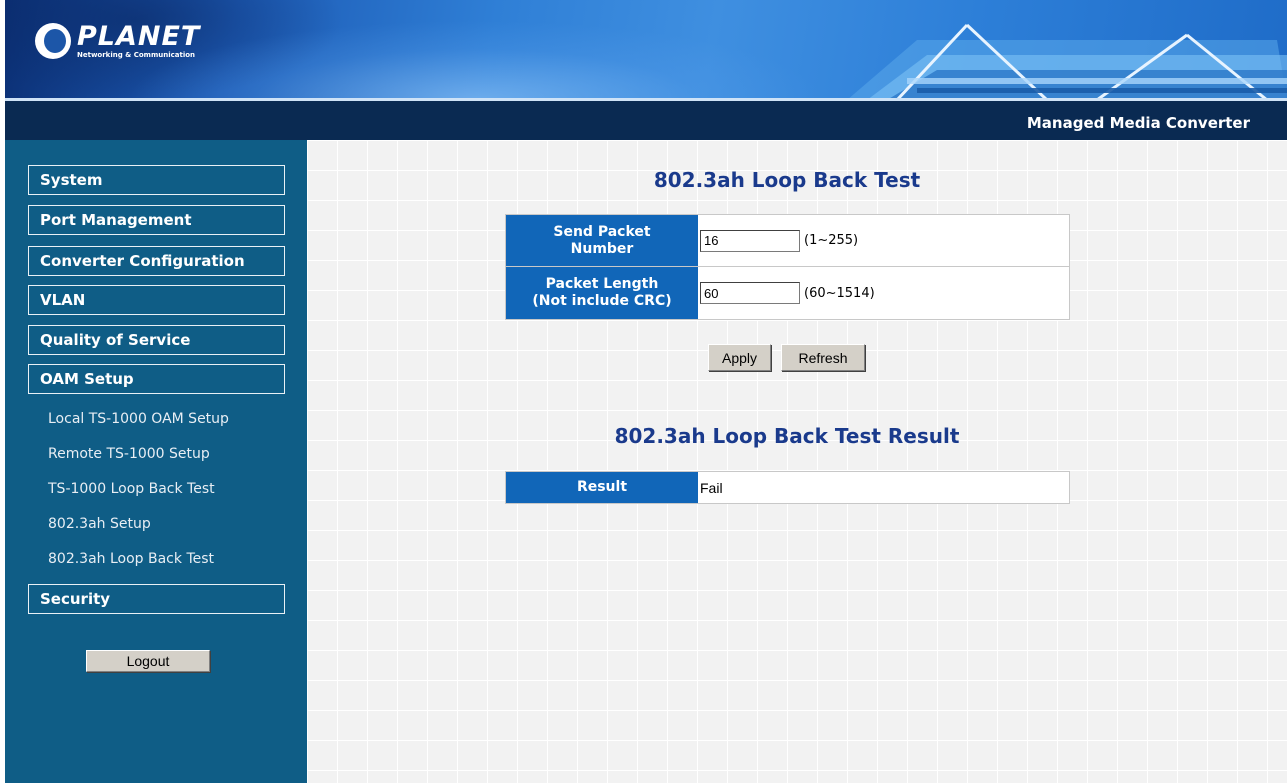 This screenshot has width=1287, height=783. I want to click on packet-length-label: Packet Length (Not include CRC), so click(602, 293).